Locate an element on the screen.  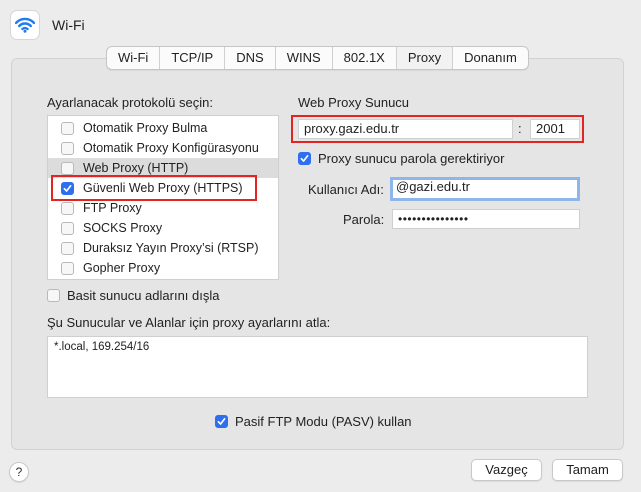
exclude-simple-hostnames-row: Basit sunucu adlarını dışla is located at coordinates (133, 295).